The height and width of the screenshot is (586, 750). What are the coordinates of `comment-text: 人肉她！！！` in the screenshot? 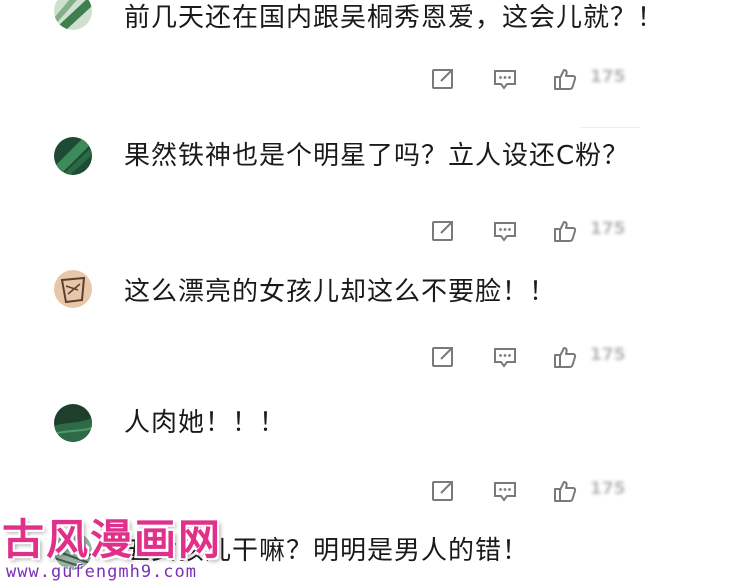 It's located at (205, 423).